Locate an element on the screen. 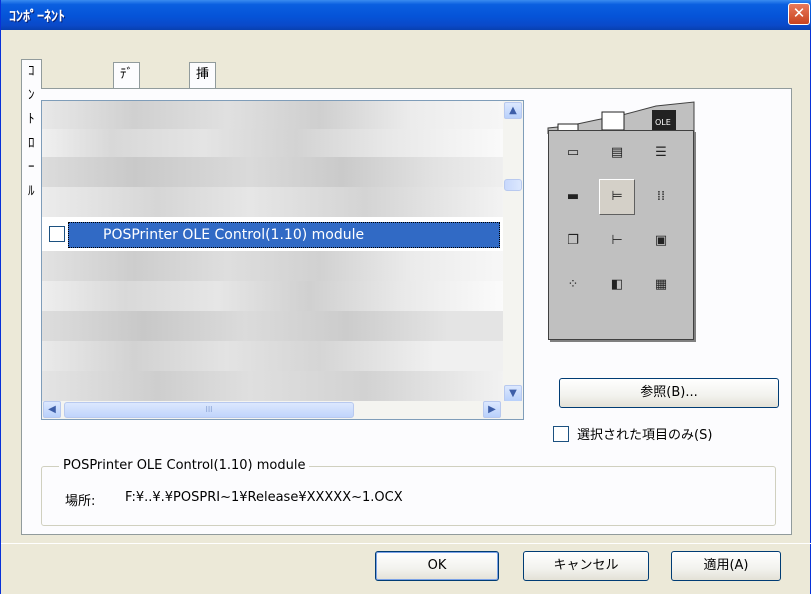 Image resolution: width=811 pixels, height=594 pixels. tab-designers: ﾃﾞｻﾞｲﾅ is located at coordinates (126, 96).